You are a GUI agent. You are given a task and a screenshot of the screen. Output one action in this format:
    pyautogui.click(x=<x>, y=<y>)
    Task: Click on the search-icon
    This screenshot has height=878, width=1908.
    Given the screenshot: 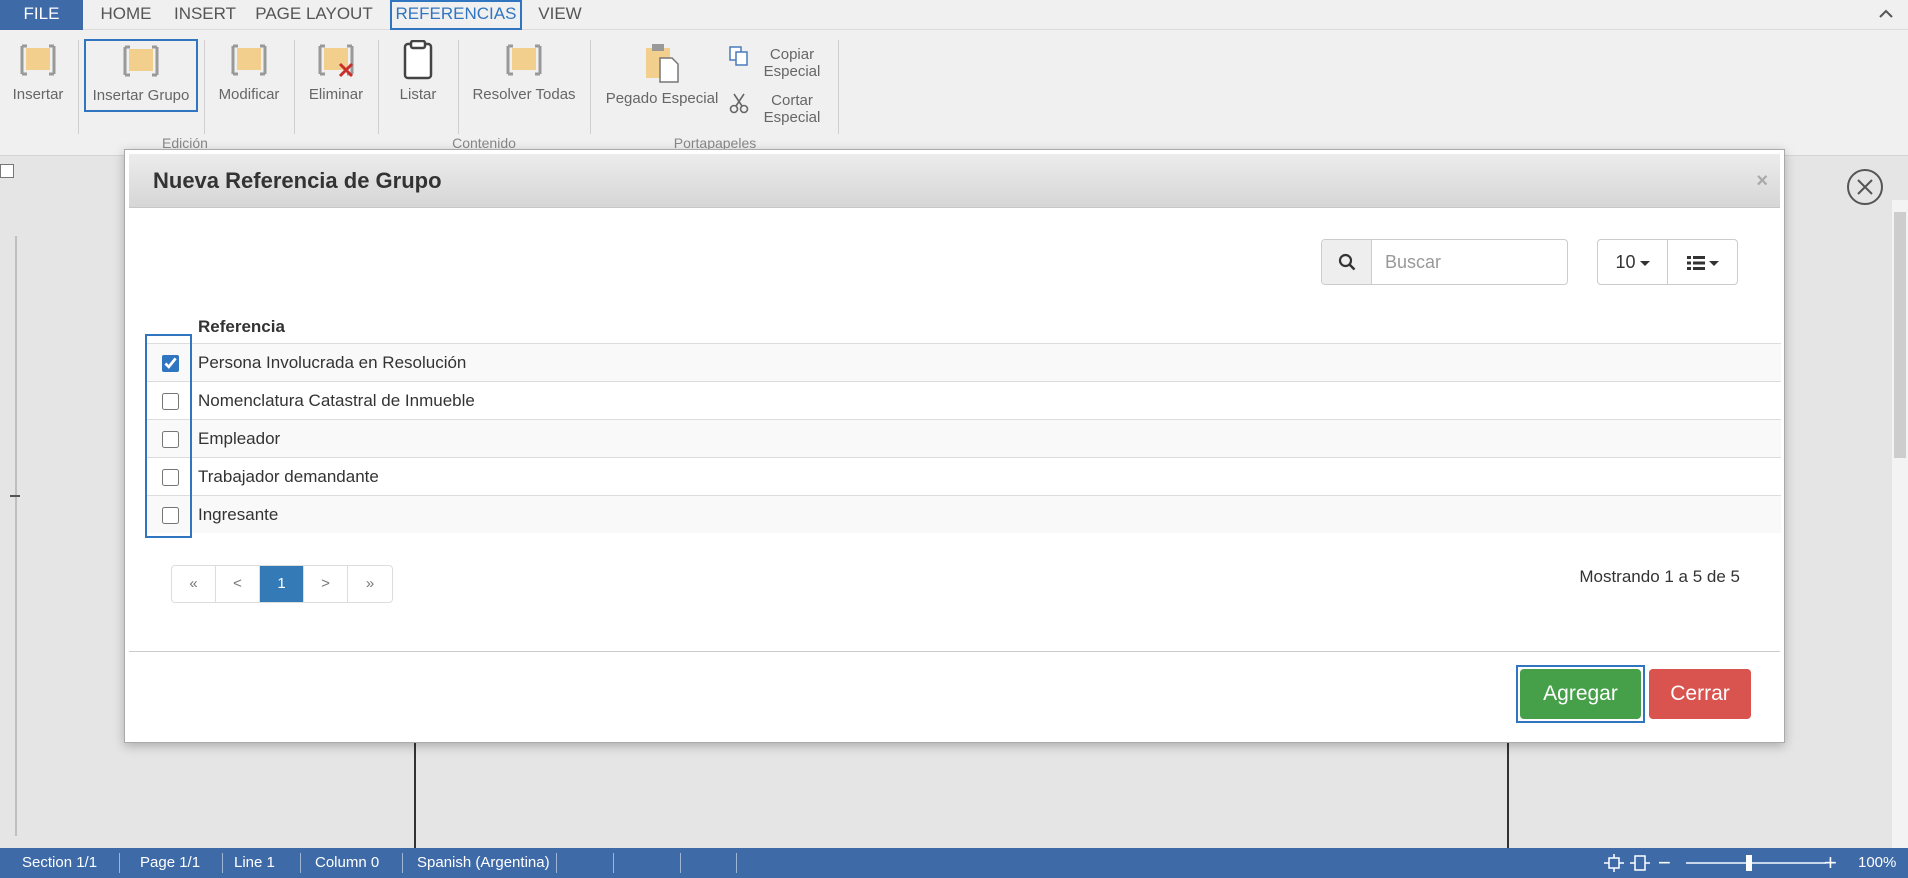 What is the action you would take?
    pyautogui.click(x=1347, y=262)
    